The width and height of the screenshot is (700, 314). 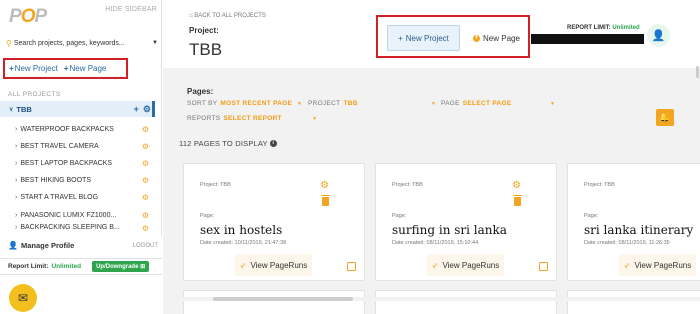 I want to click on sidebar-item-project: › START A TRAVEL BLOG ⚙, so click(x=77, y=197).